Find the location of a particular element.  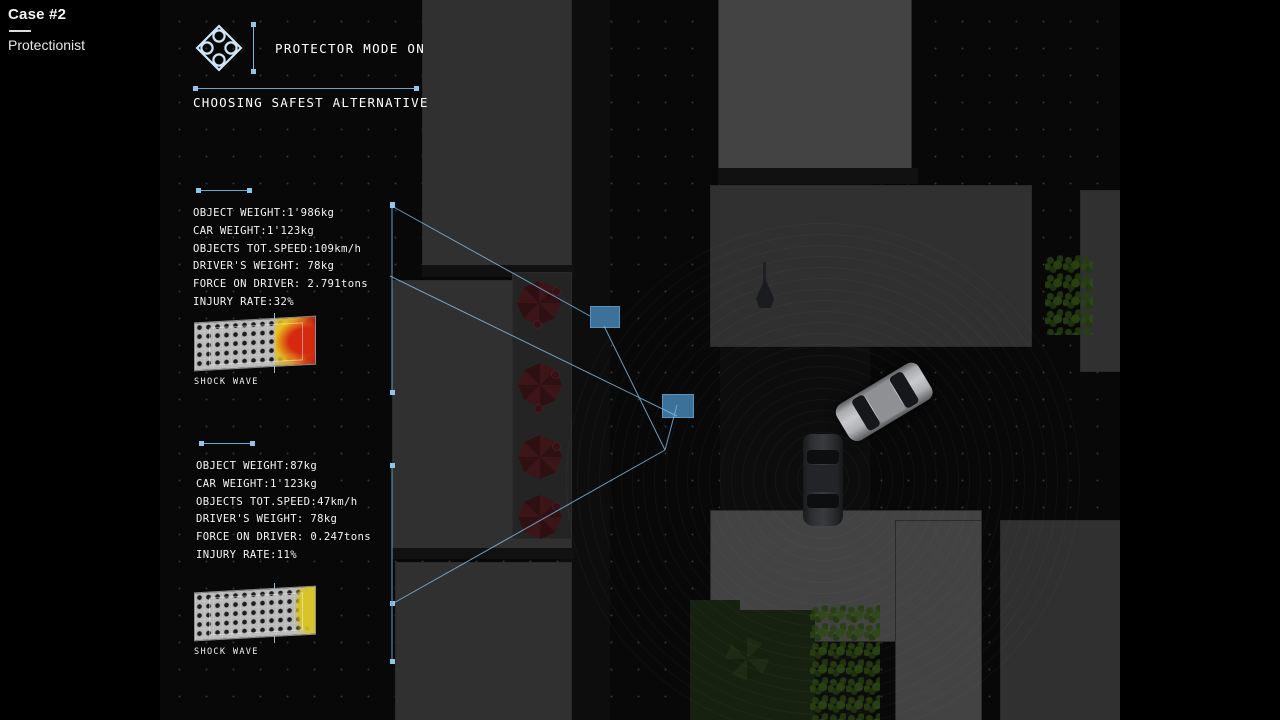

protector-mode-status: PROTECTOR MODE ON is located at coordinates (350, 48).